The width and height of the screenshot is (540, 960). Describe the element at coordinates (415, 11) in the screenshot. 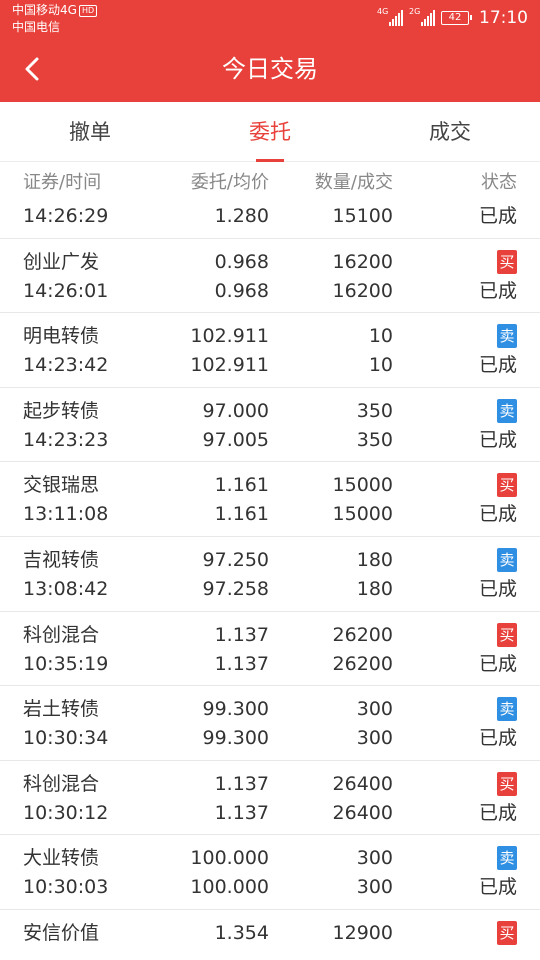

I see `network-type-label: 2G` at that location.